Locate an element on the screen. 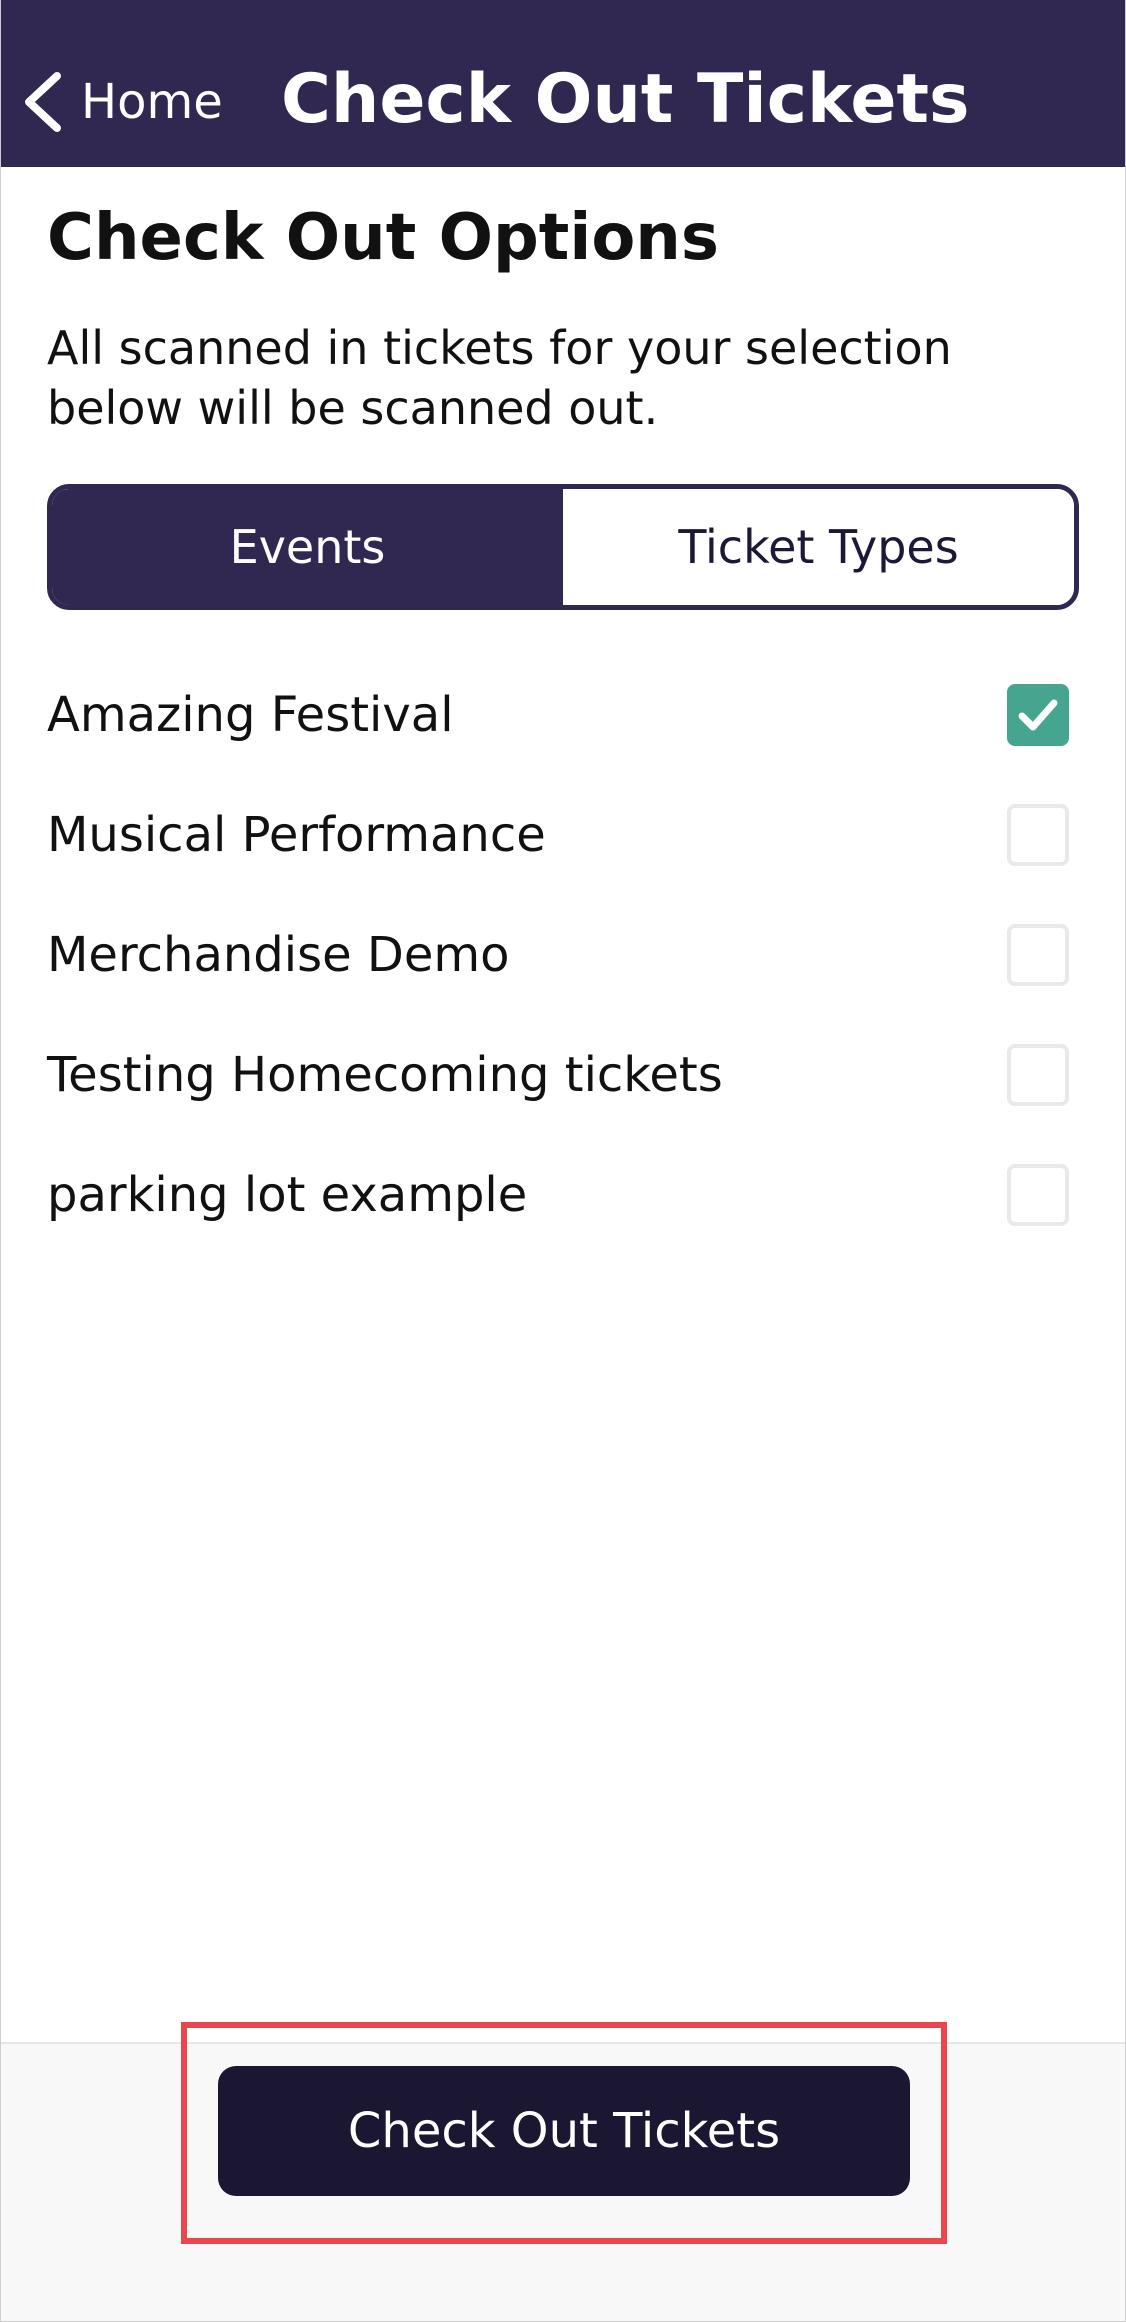 Image resolution: width=1126 pixels, height=2322 pixels. event-row-musical-performance: Musical Performance is located at coordinates (563, 835).